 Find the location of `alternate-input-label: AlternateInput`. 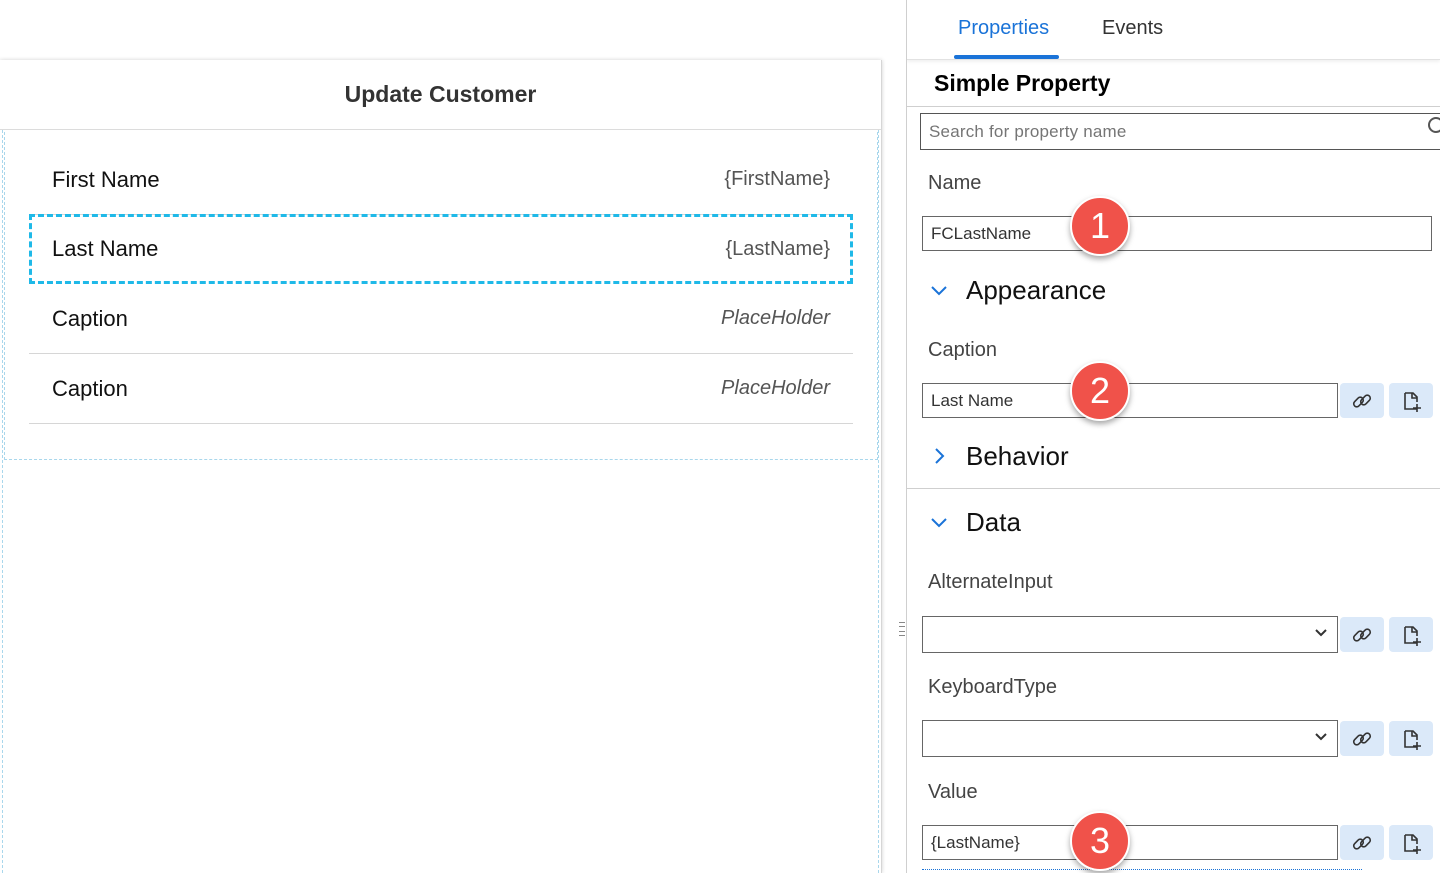

alternate-input-label: AlternateInput is located at coordinates (990, 582).